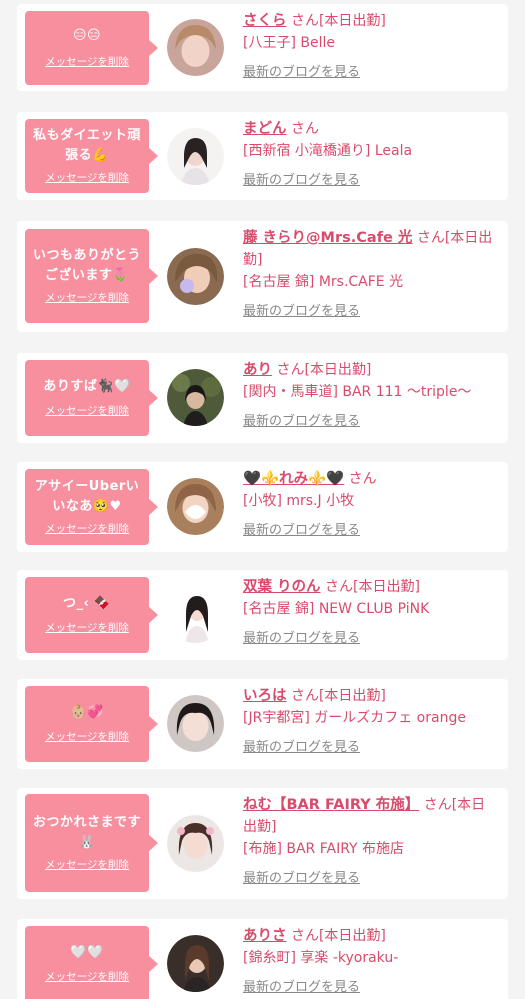  What do you see at coordinates (293, 479) in the screenshot?
I see `profile-name-link: 🖤⚜️れみ⚜️🖤` at bounding box center [293, 479].